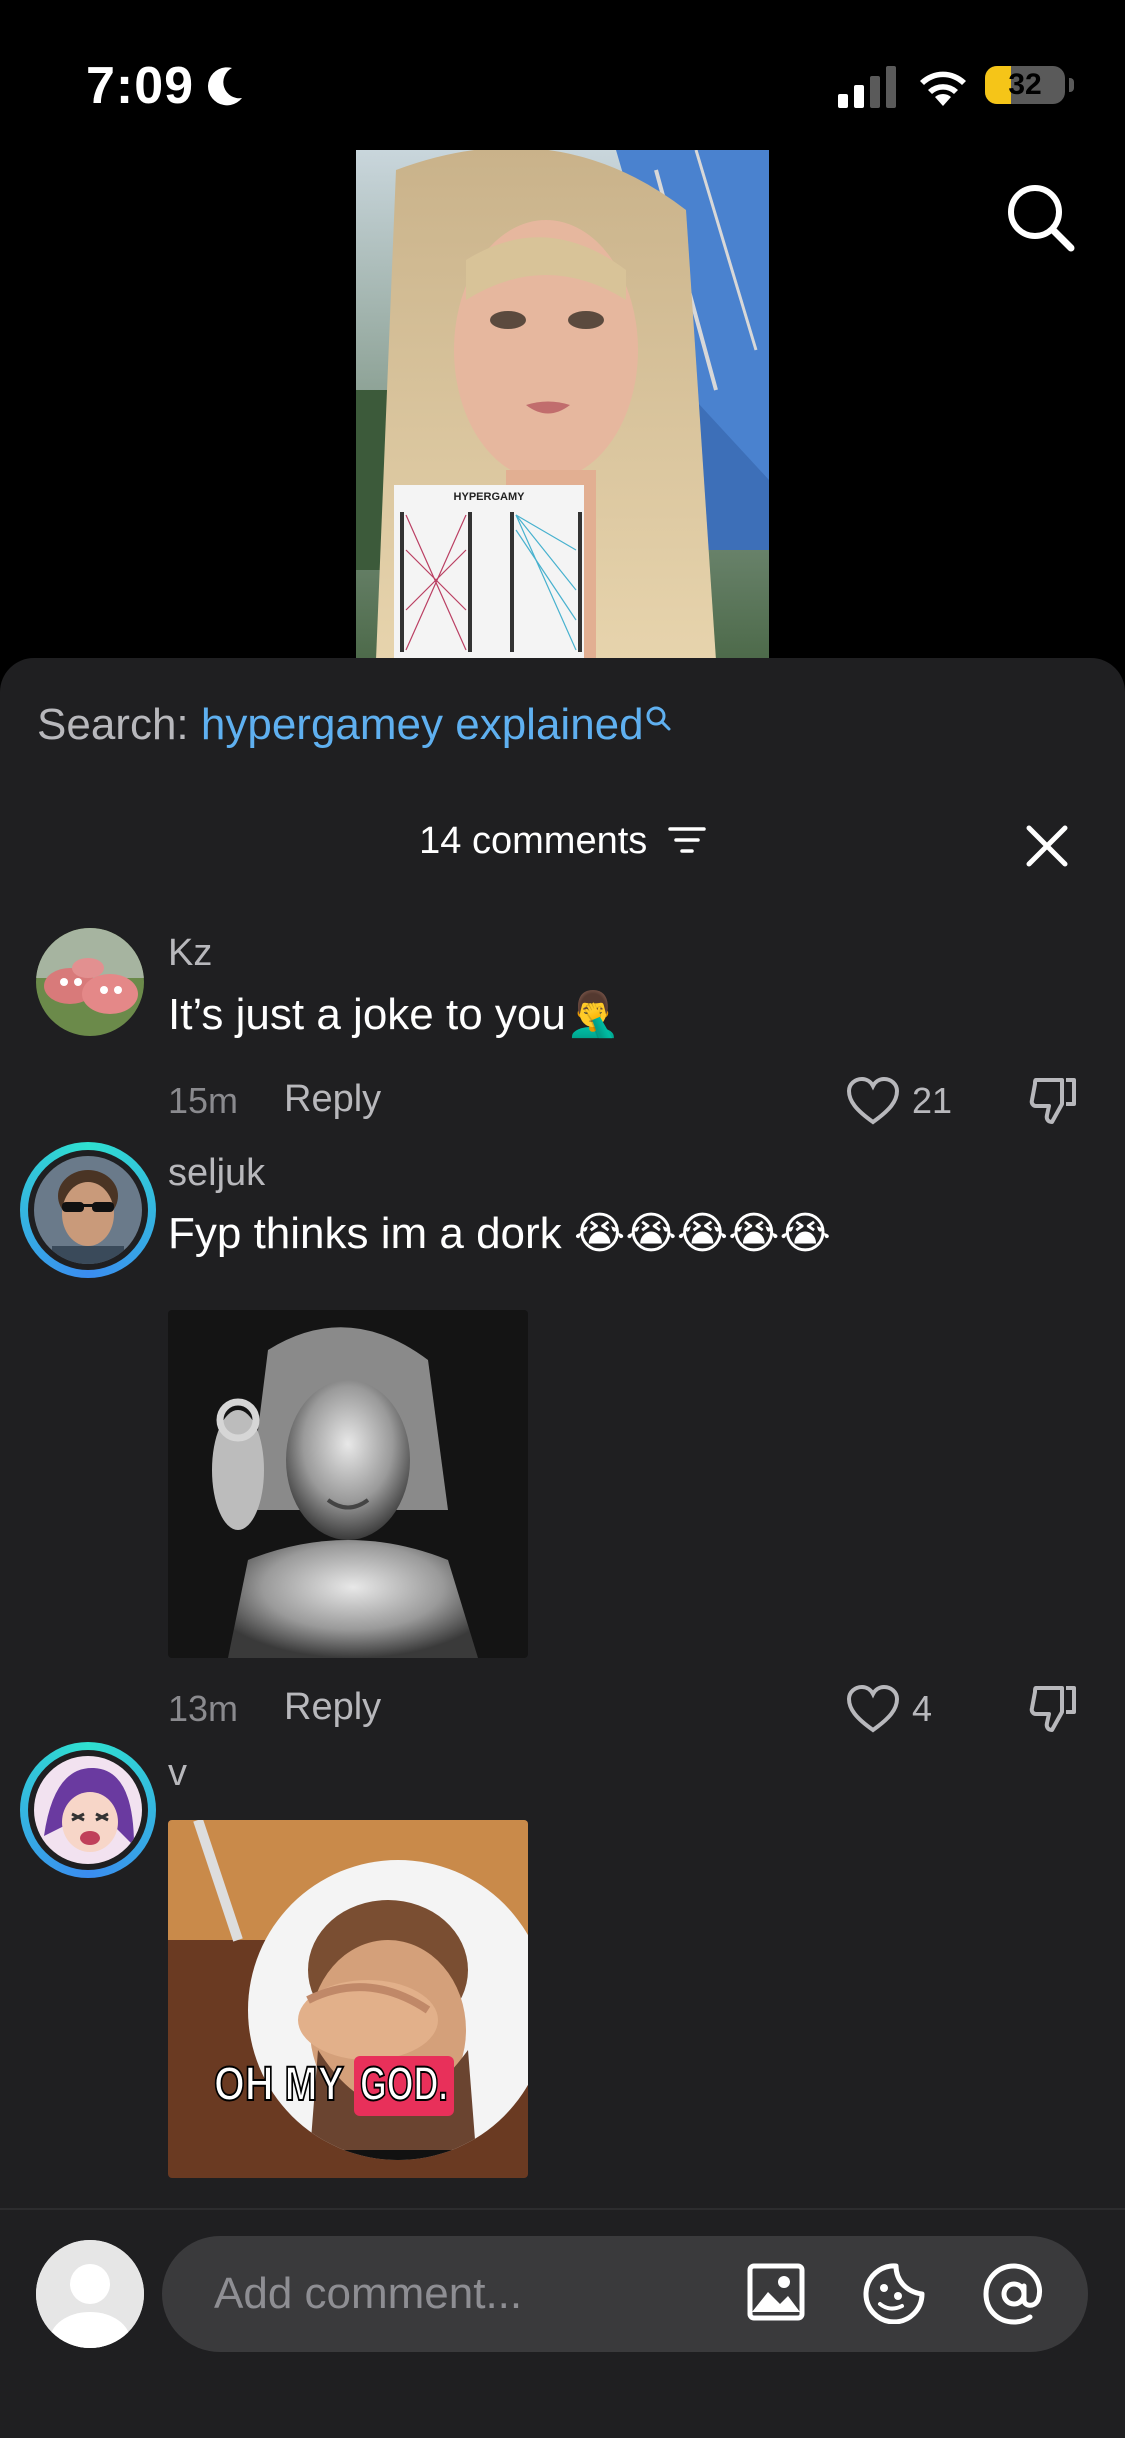 This screenshot has height=2438, width=1125. I want to click on search-suggestion: Search: hypergamey explained, so click(354, 725).